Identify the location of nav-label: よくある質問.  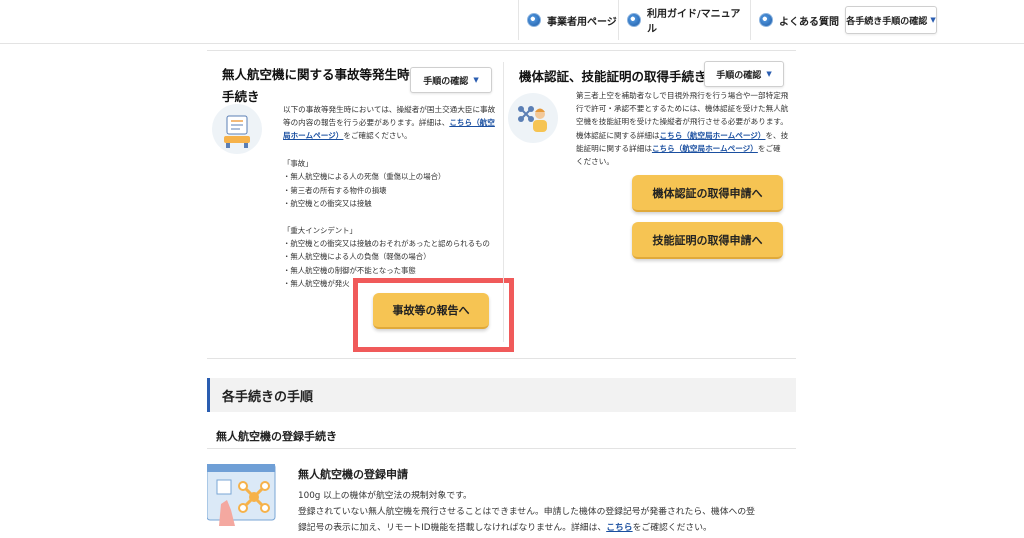
(809, 22).